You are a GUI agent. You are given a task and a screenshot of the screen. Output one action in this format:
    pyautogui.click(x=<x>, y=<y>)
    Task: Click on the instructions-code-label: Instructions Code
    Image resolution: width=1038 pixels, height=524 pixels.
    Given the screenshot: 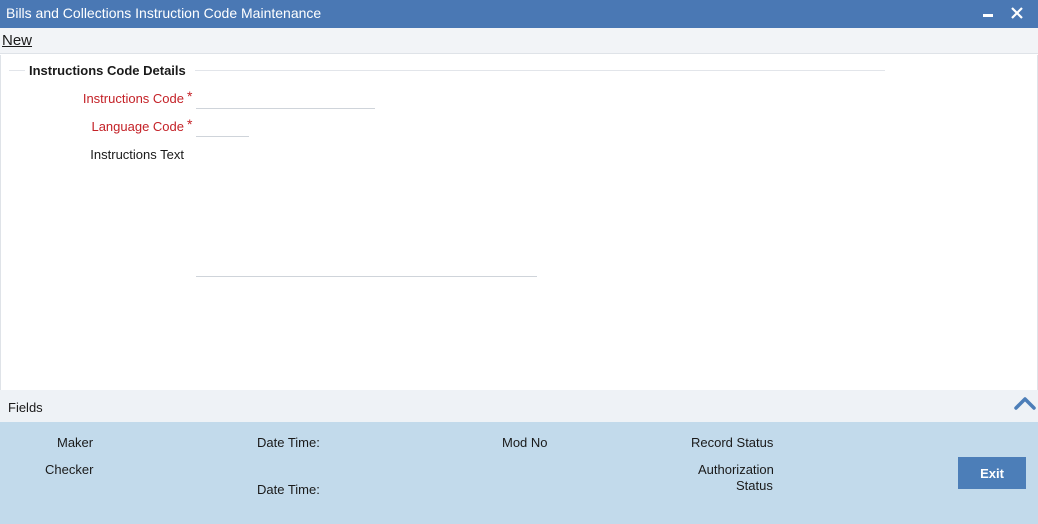 What is the action you would take?
    pyautogui.click(x=133, y=98)
    